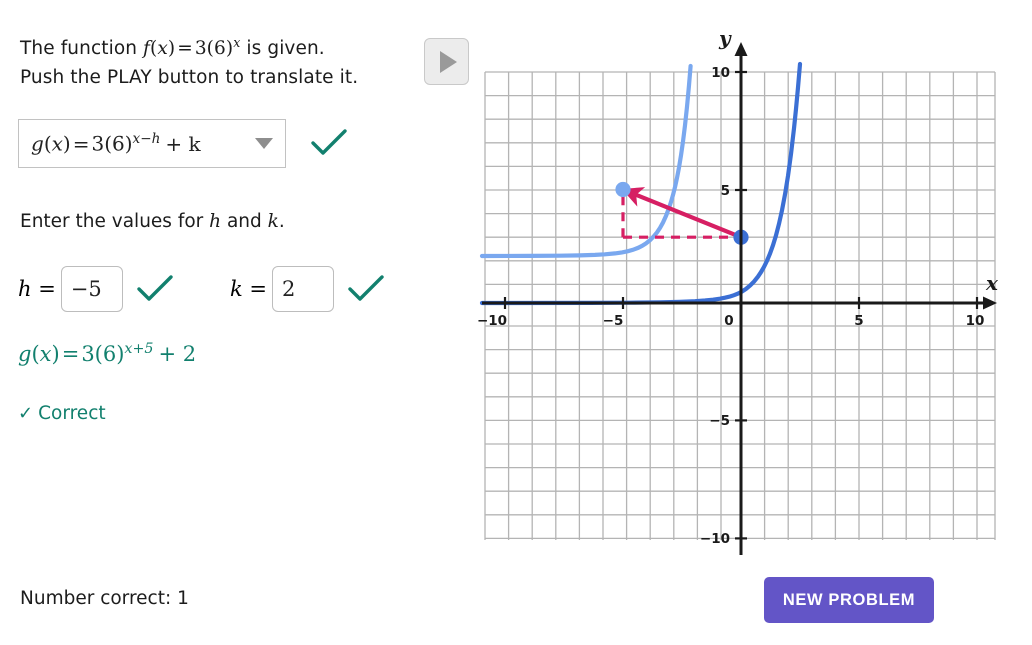 This screenshot has height=645, width=1032. Describe the element at coordinates (273, 221) in the screenshot. I see `instruction-k: k` at that location.